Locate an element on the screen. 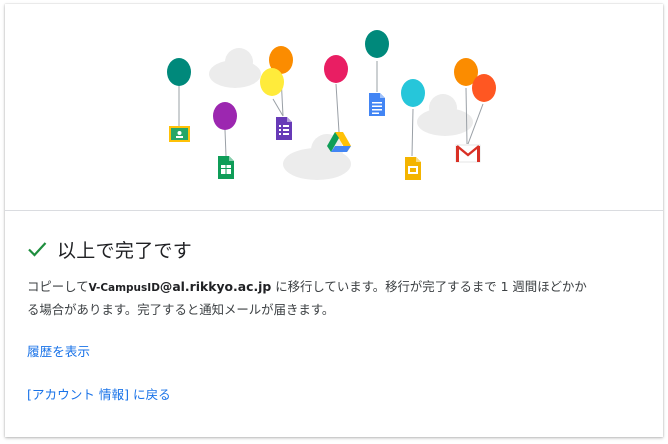 This screenshot has width=668, height=444. message-prefix: コピーして is located at coordinates (58, 286).